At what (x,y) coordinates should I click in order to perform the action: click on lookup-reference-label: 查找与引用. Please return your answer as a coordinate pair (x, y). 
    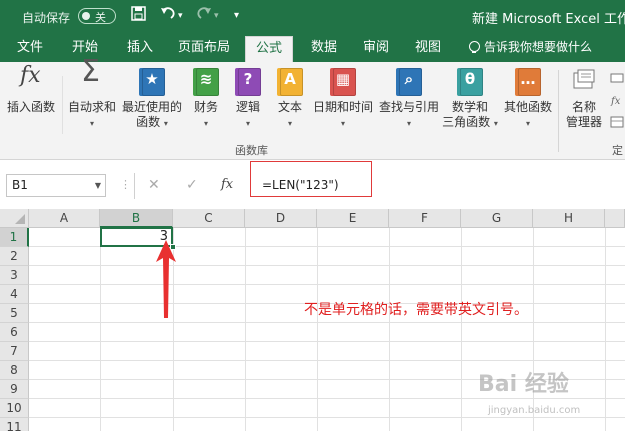
    Looking at the image, I should click on (408, 107).